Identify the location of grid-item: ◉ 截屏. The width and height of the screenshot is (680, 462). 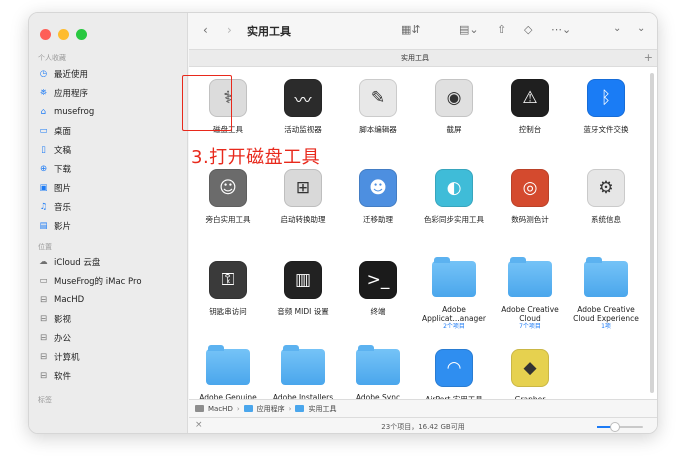
(454, 106).